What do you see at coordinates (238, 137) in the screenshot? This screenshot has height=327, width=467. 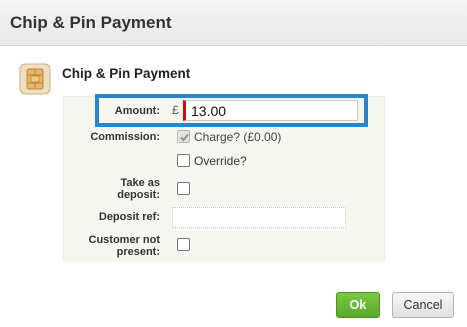 I see `charge-label: Charge? (£0.00)` at bounding box center [238, 137].